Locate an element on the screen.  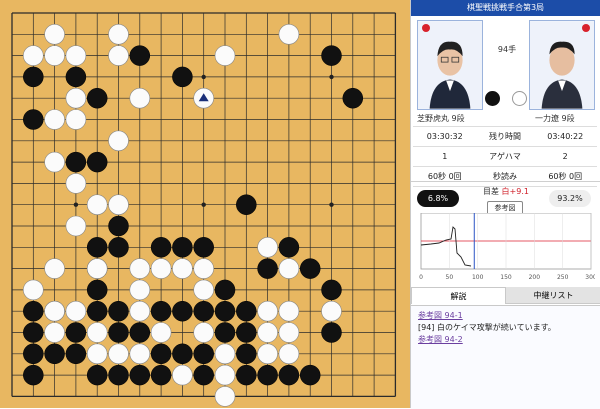
black-agehama: 1 is located at coordinates (445, 156).